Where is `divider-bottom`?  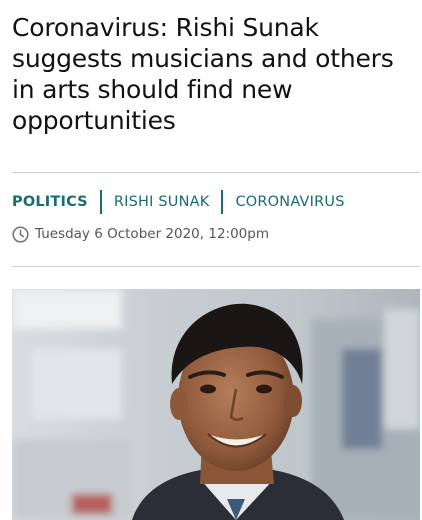 divider-bottom is located at coordinates (216, 266).